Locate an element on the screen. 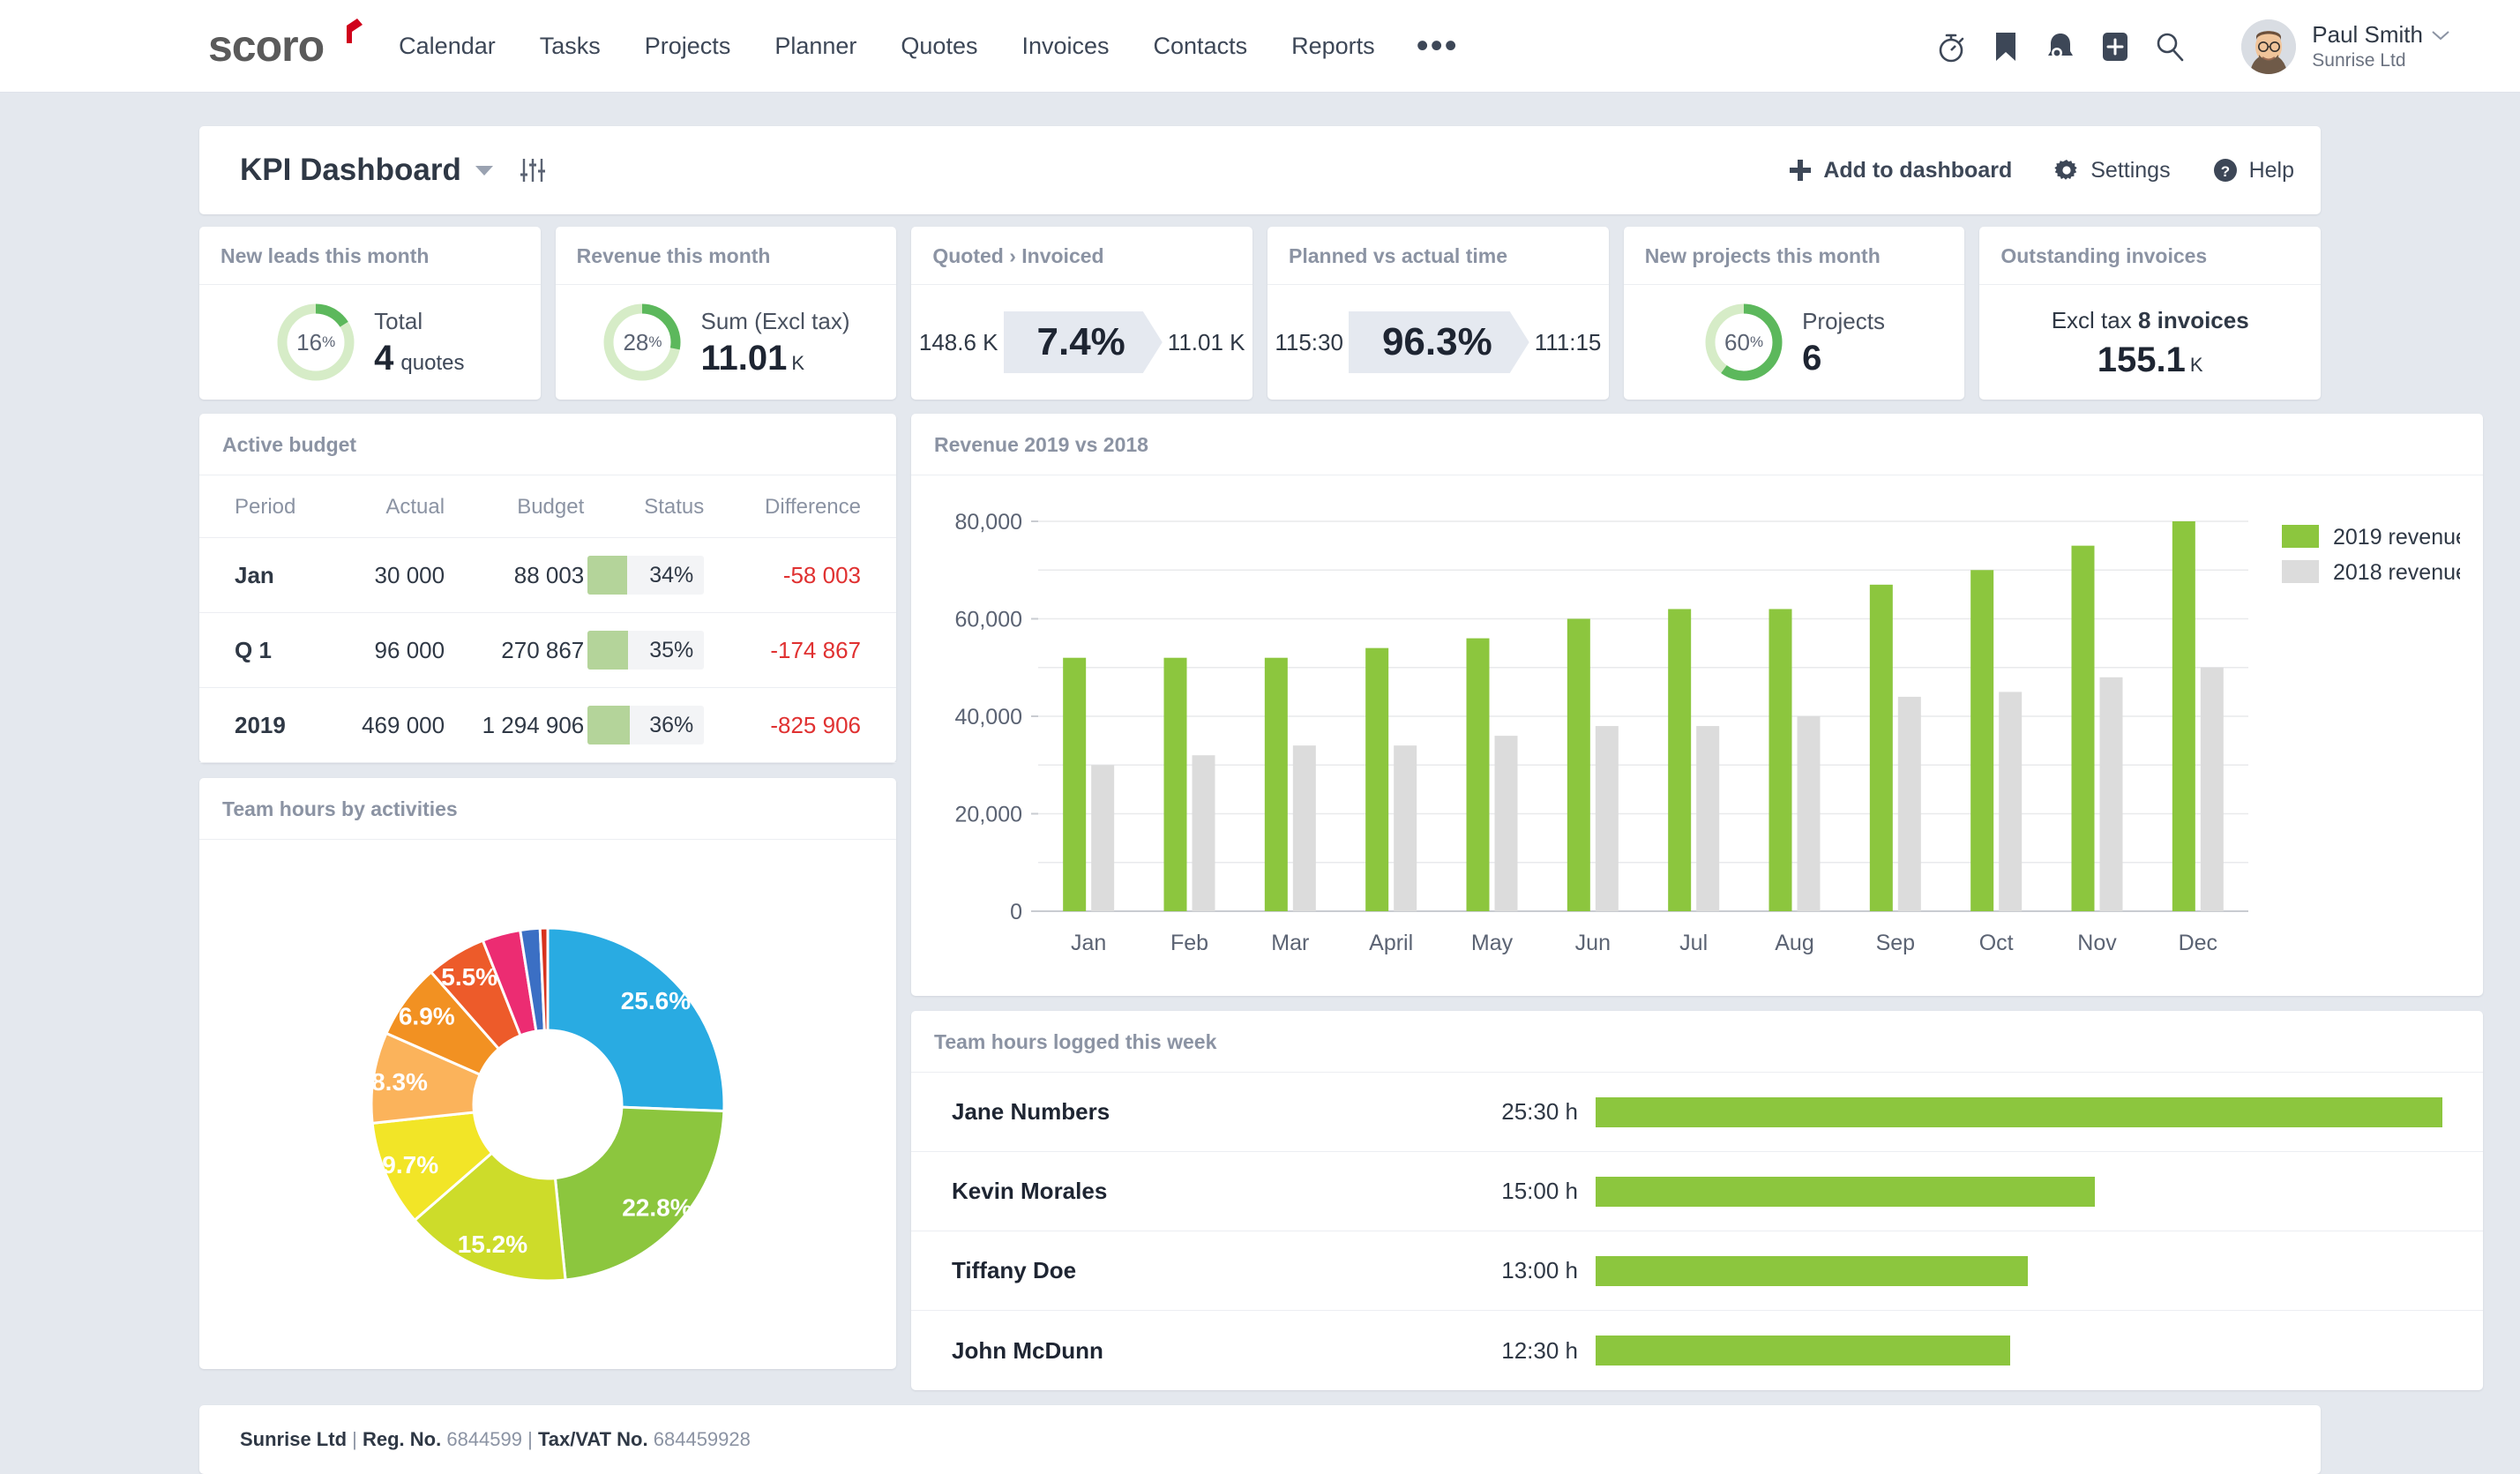 This screenshot has height=1474, width=2520. team-member-hours: 25:30 h is located at coordinates (1539, 1111).